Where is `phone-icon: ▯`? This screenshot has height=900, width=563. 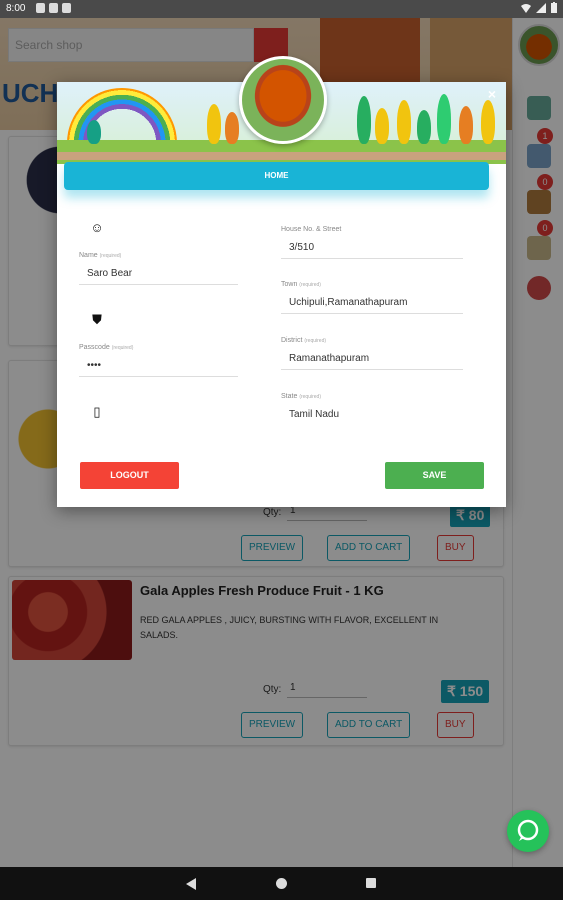
phone-icon: ▯ is located at coordinates (97, 411).